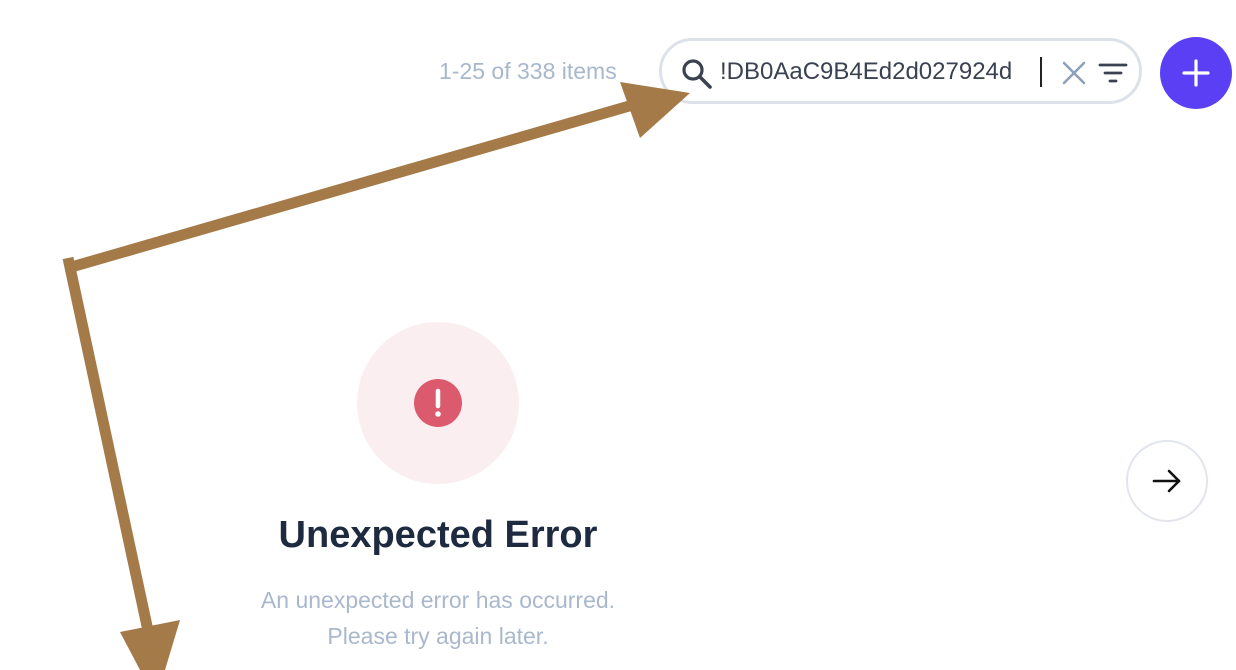  I want to click on item-count: 1-25 of 338 items, so click(528, 71).